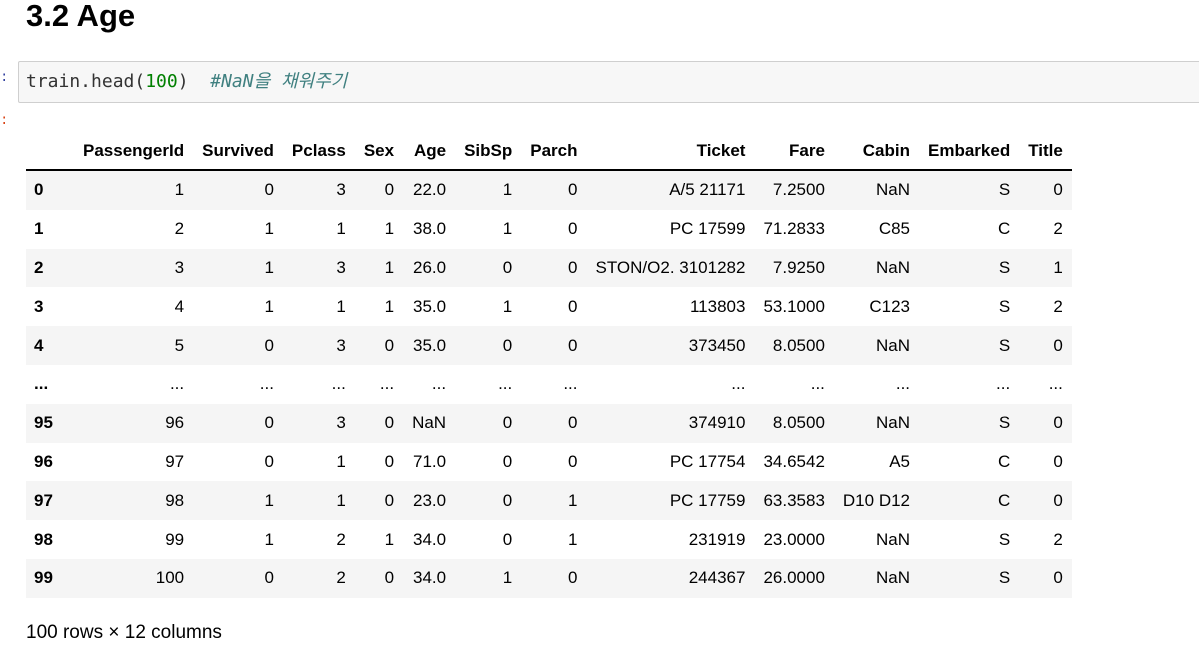 The height and width of the screenshot is (655, 1199). What do you see at coordinates (4, 121) in the screenshot?
I see `output-prompt: :` at bounding box center [4, 121].